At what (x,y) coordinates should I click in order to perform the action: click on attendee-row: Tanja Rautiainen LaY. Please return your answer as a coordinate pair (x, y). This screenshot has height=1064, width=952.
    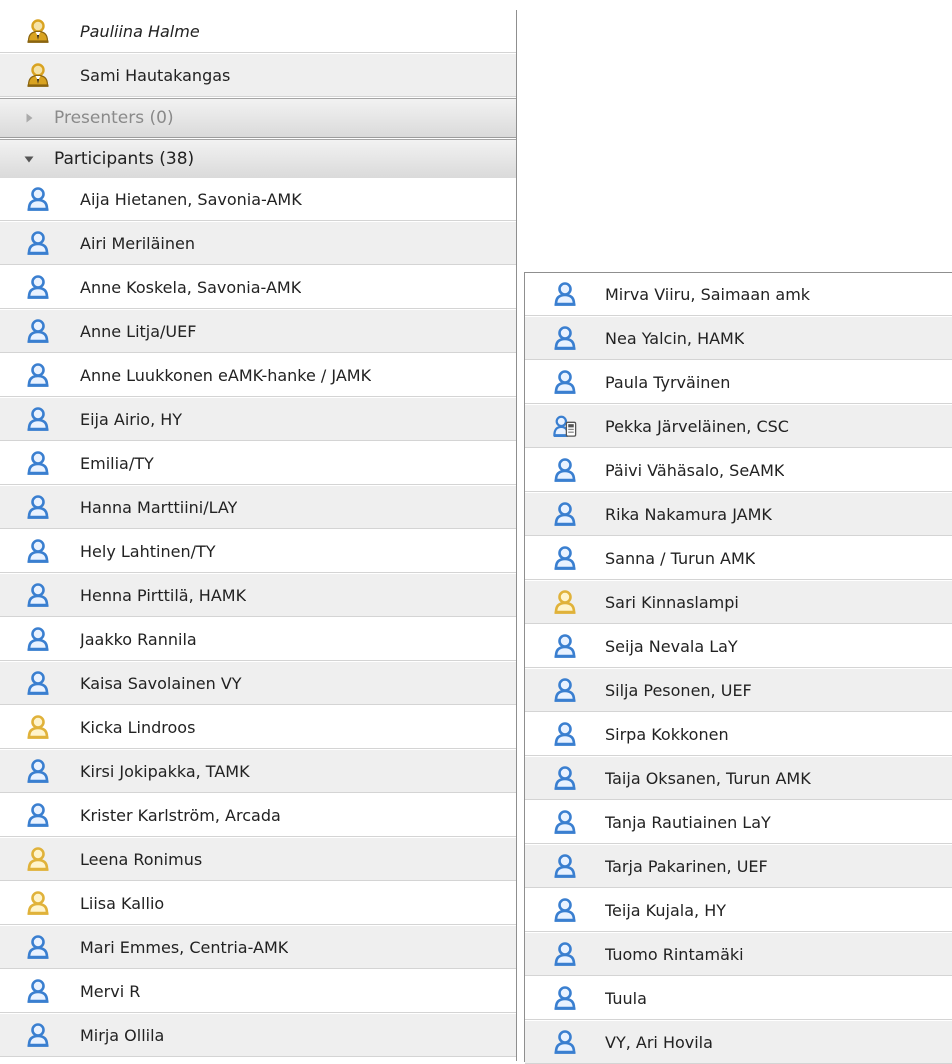
    Looking at the image, I should click on (738, 822).